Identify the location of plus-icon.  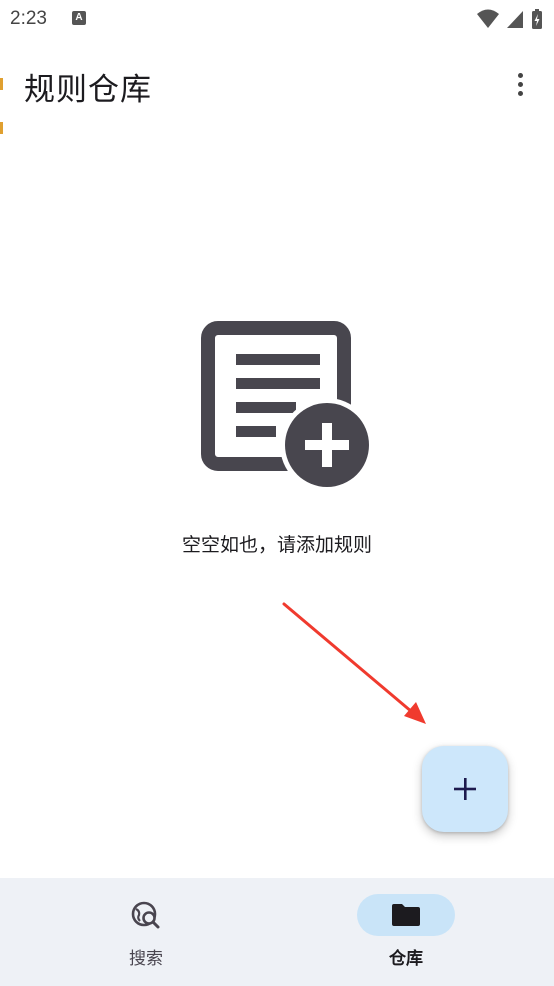
(465, 789).